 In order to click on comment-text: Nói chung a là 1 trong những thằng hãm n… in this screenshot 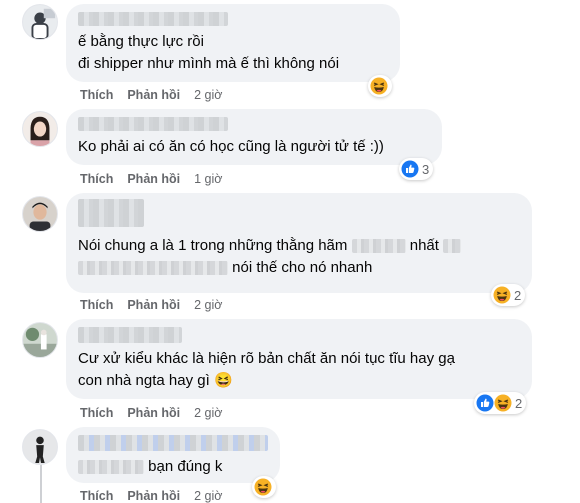, I will do `click(299, 246)`.